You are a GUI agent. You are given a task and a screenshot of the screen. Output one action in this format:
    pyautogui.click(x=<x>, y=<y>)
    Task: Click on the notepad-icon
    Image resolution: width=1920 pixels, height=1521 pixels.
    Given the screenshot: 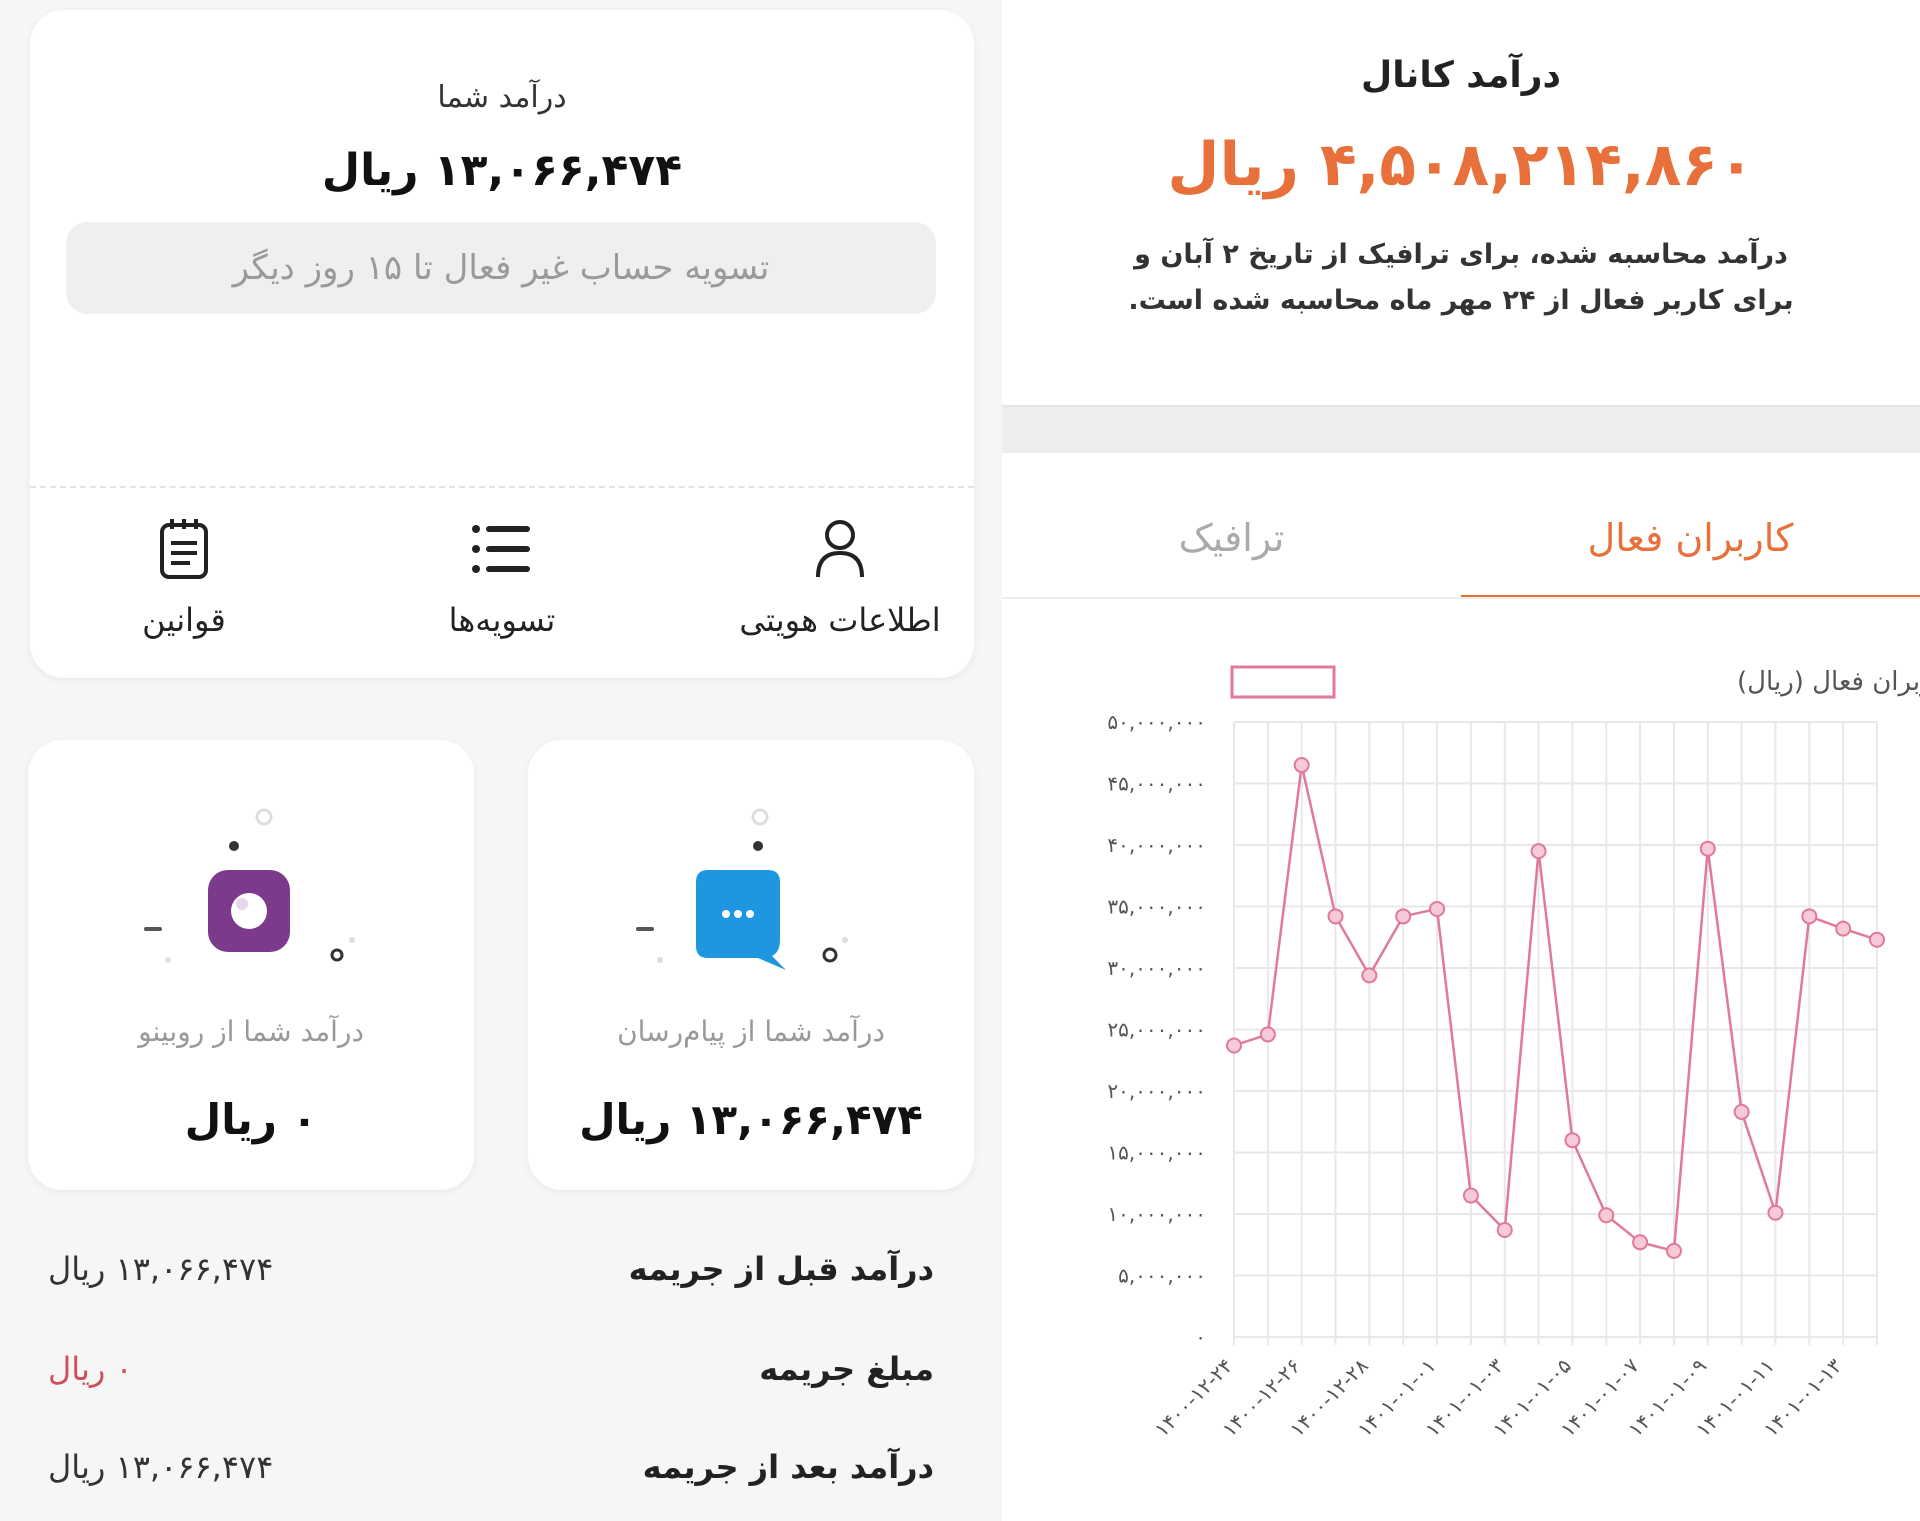 What is the action you would take?
    pyautogui.click(x=184, y=549)
    